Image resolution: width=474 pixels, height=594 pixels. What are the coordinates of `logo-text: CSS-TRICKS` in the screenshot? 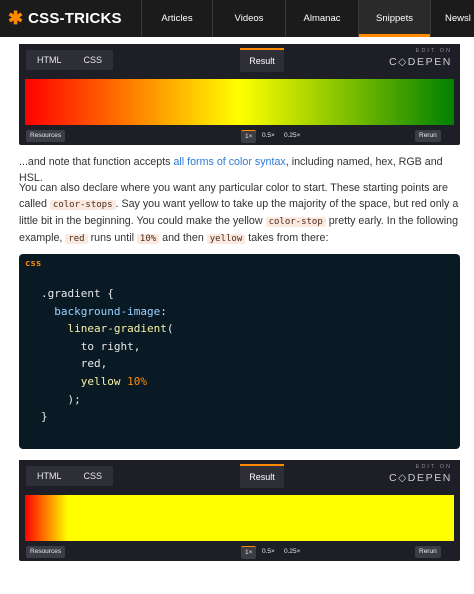 It's located at (75, 18).